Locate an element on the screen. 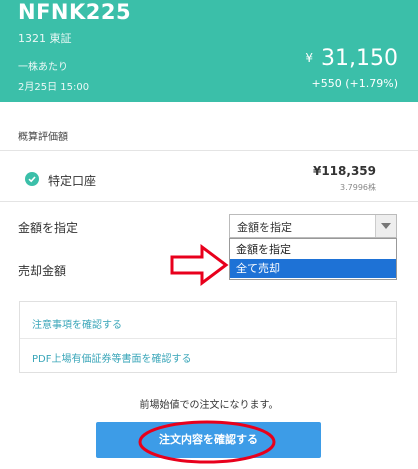  dropdown-option-sell-all: 全て売却 is located at coordinates (313, 268).